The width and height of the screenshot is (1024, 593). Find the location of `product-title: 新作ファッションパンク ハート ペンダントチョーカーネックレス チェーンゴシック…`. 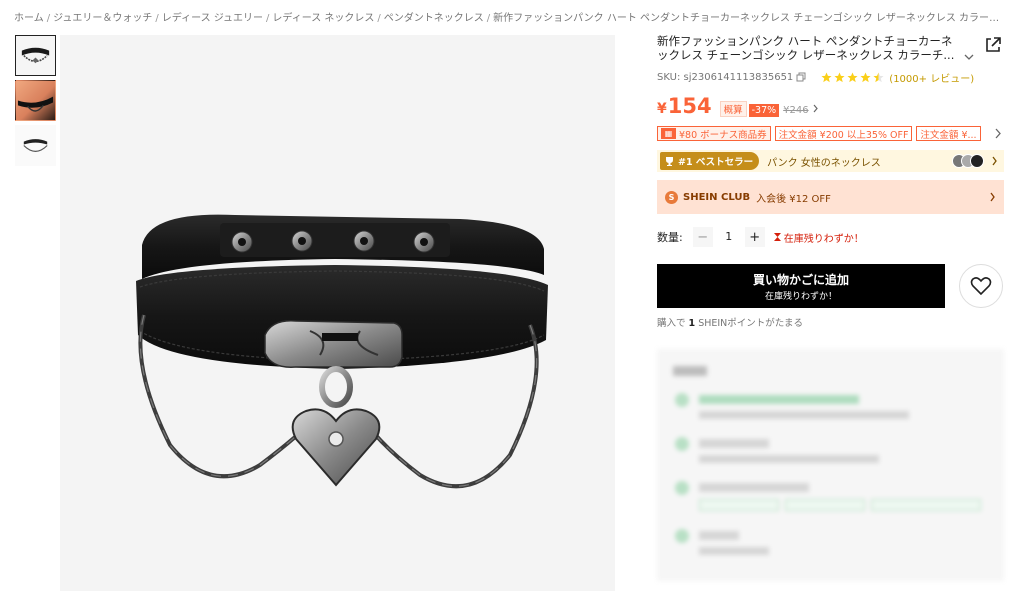

product-title: 新作ファッションパンク ハート ペンダントチョーカーネックレス チェーンゴシック… is located at coordinates (806, 48).